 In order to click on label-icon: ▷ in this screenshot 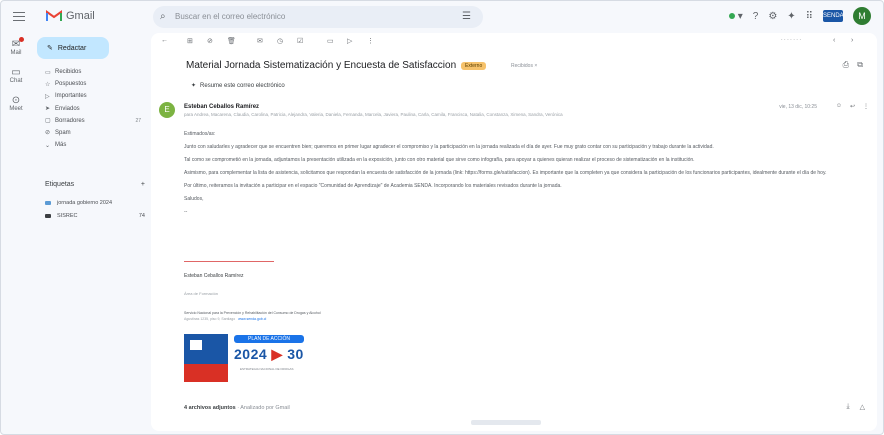, I will do `click(349, 41)`.